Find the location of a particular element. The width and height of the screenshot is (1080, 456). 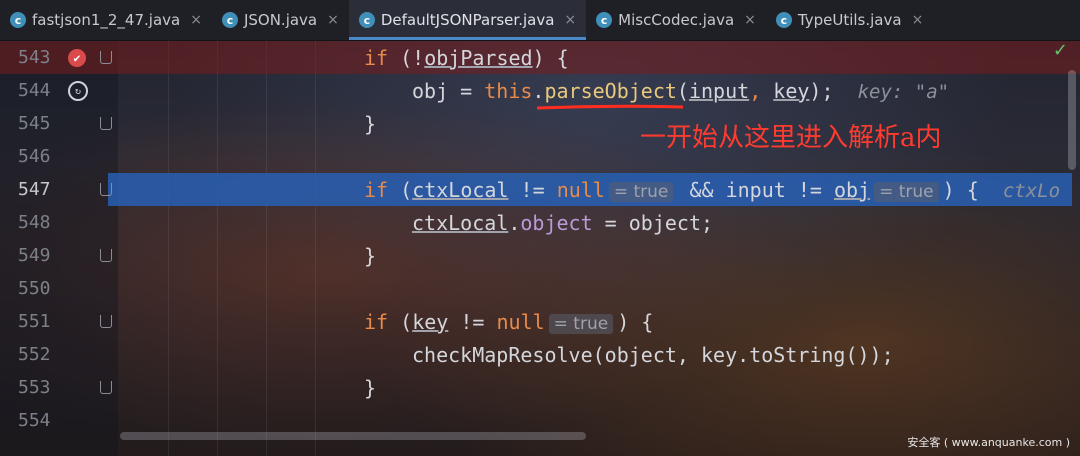

inline-debug-value: key: "a" is located at coordinates (903, 91).